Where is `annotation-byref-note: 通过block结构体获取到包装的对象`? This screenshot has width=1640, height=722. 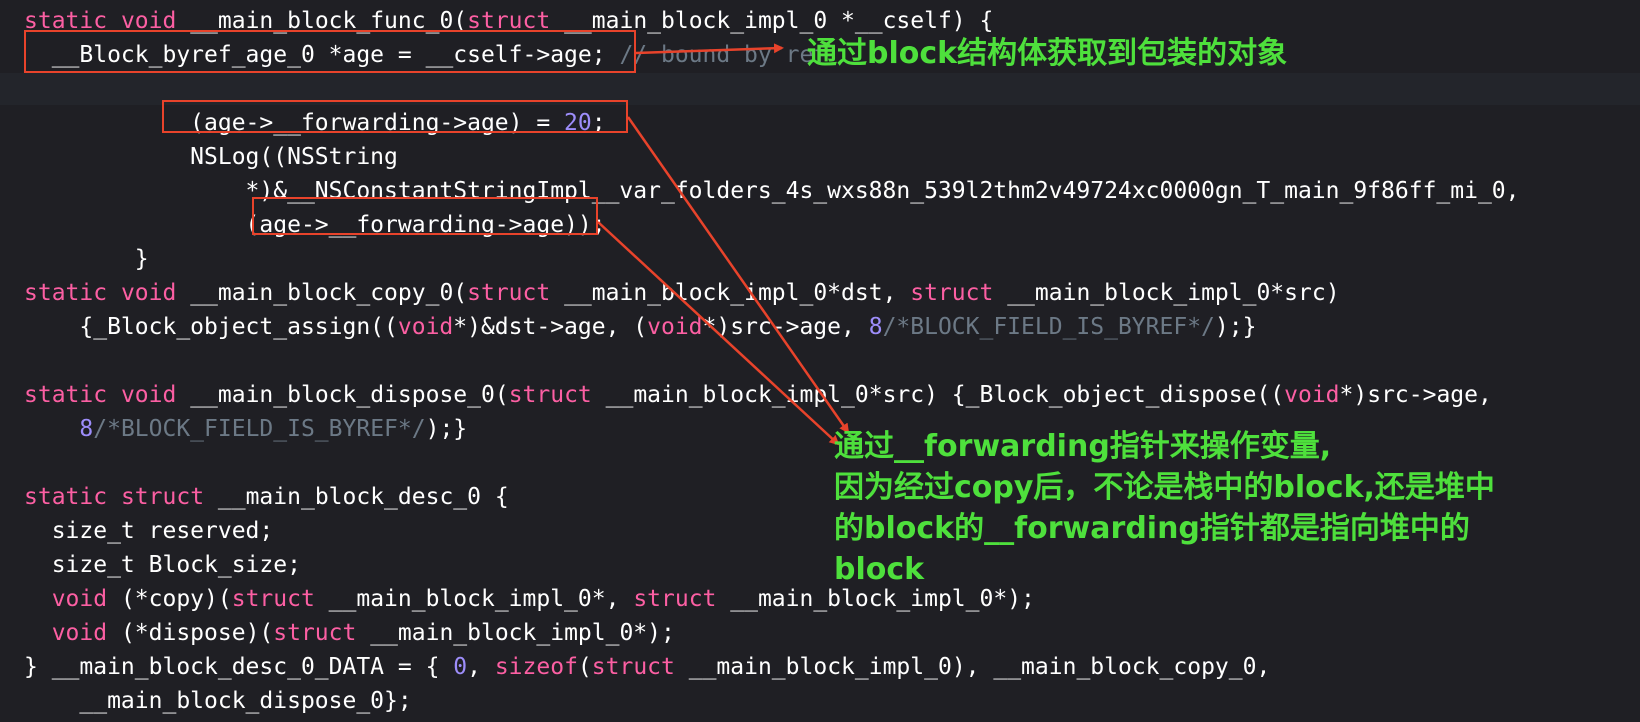
annotation-byref-note: 通过block结构体获取到包装的对象 is located at coordinates (1047, 53).